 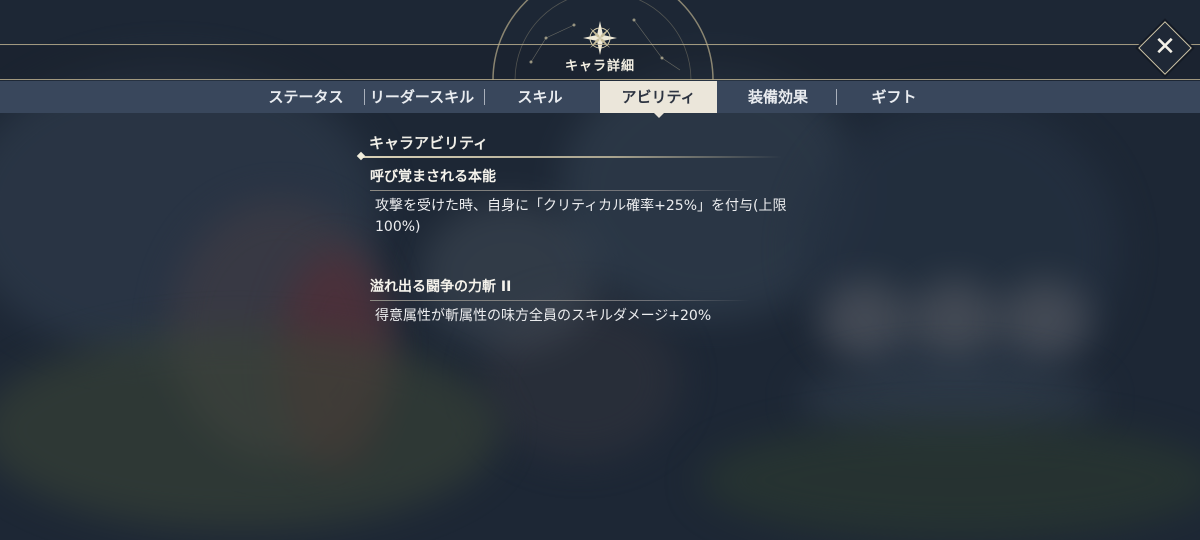 What do you see at coordinates (306, 97) in the screenshot?
I see `tab-status: ステータス` at bounding box center [306, 97].